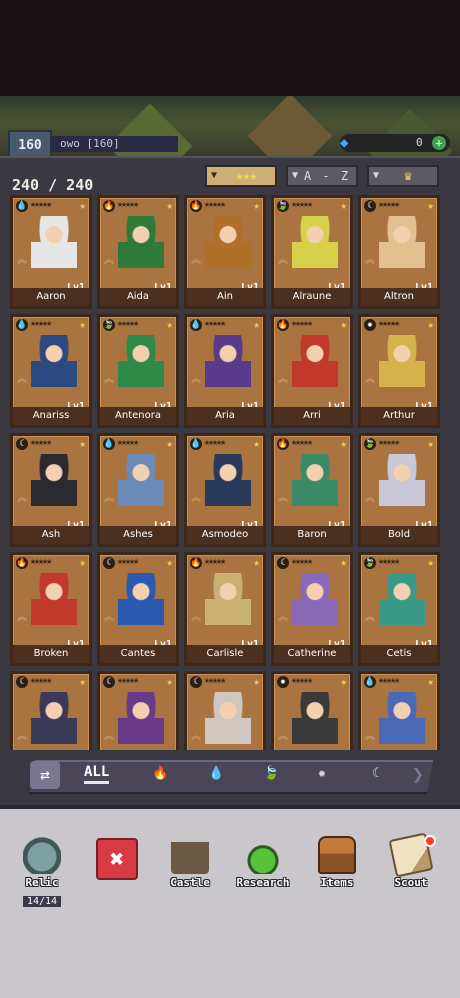  I want to click on hero-name: Carlisle, so click(225, 654).